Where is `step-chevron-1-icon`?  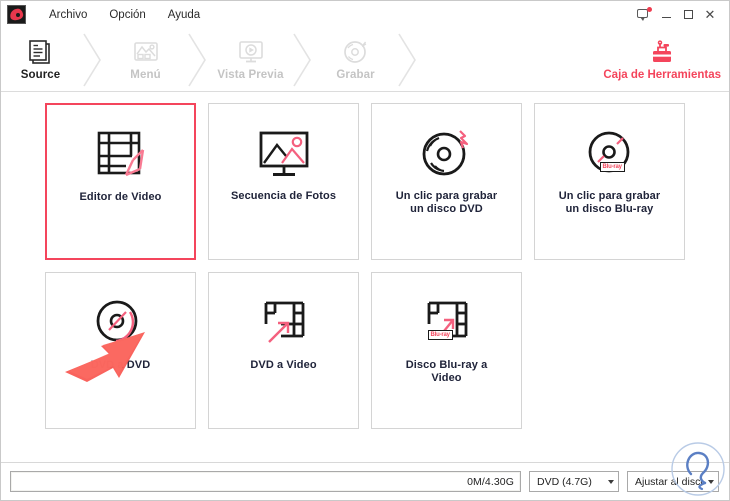 step-chevron-1-icon is located at coordinates (93, 59).